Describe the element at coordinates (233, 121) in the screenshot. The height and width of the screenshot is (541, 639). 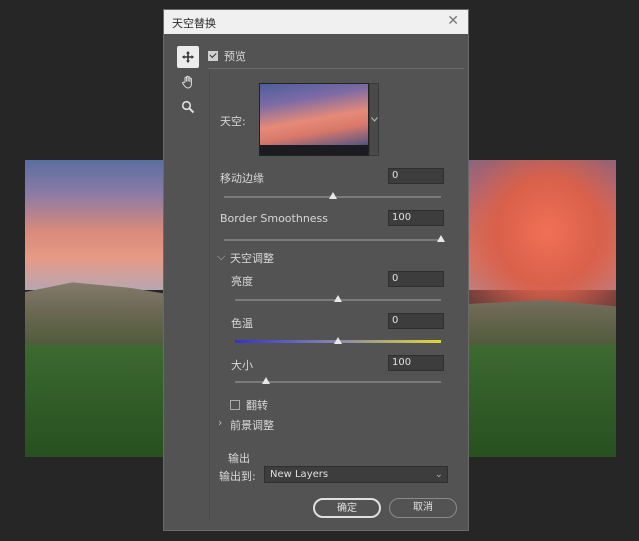
I see `sky-label: 天空:` at that location.